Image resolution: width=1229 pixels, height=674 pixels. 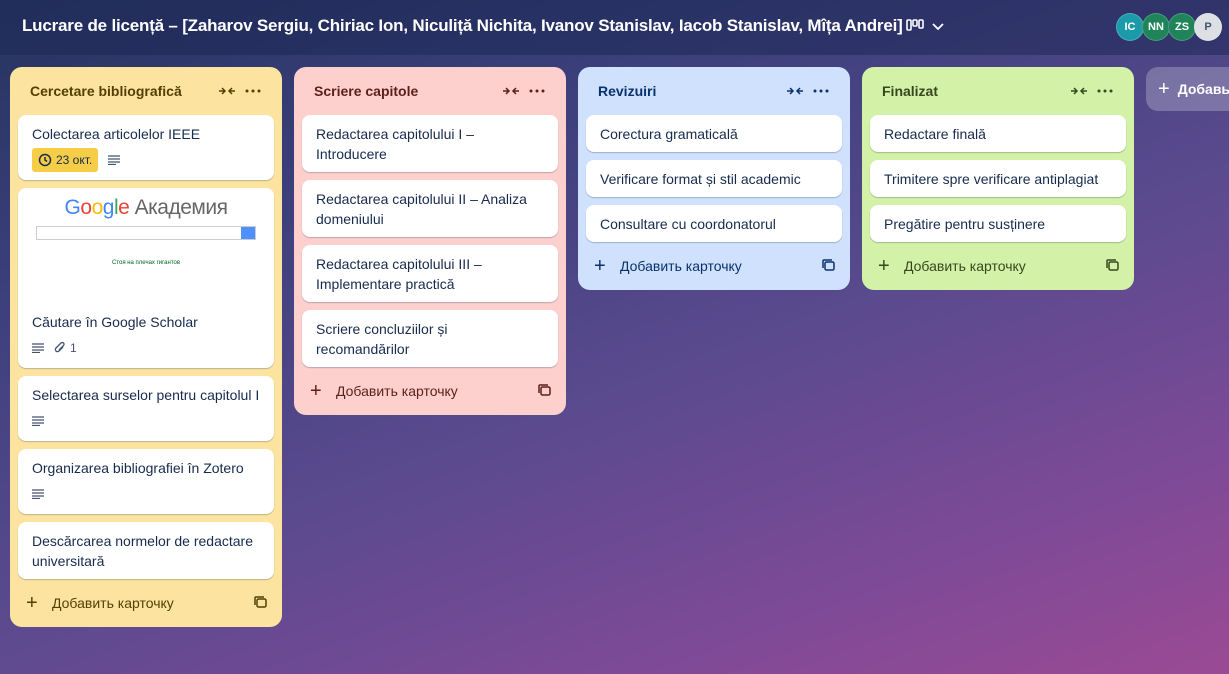 I want to click on card-badges: 1, so click(x=146, y=348).